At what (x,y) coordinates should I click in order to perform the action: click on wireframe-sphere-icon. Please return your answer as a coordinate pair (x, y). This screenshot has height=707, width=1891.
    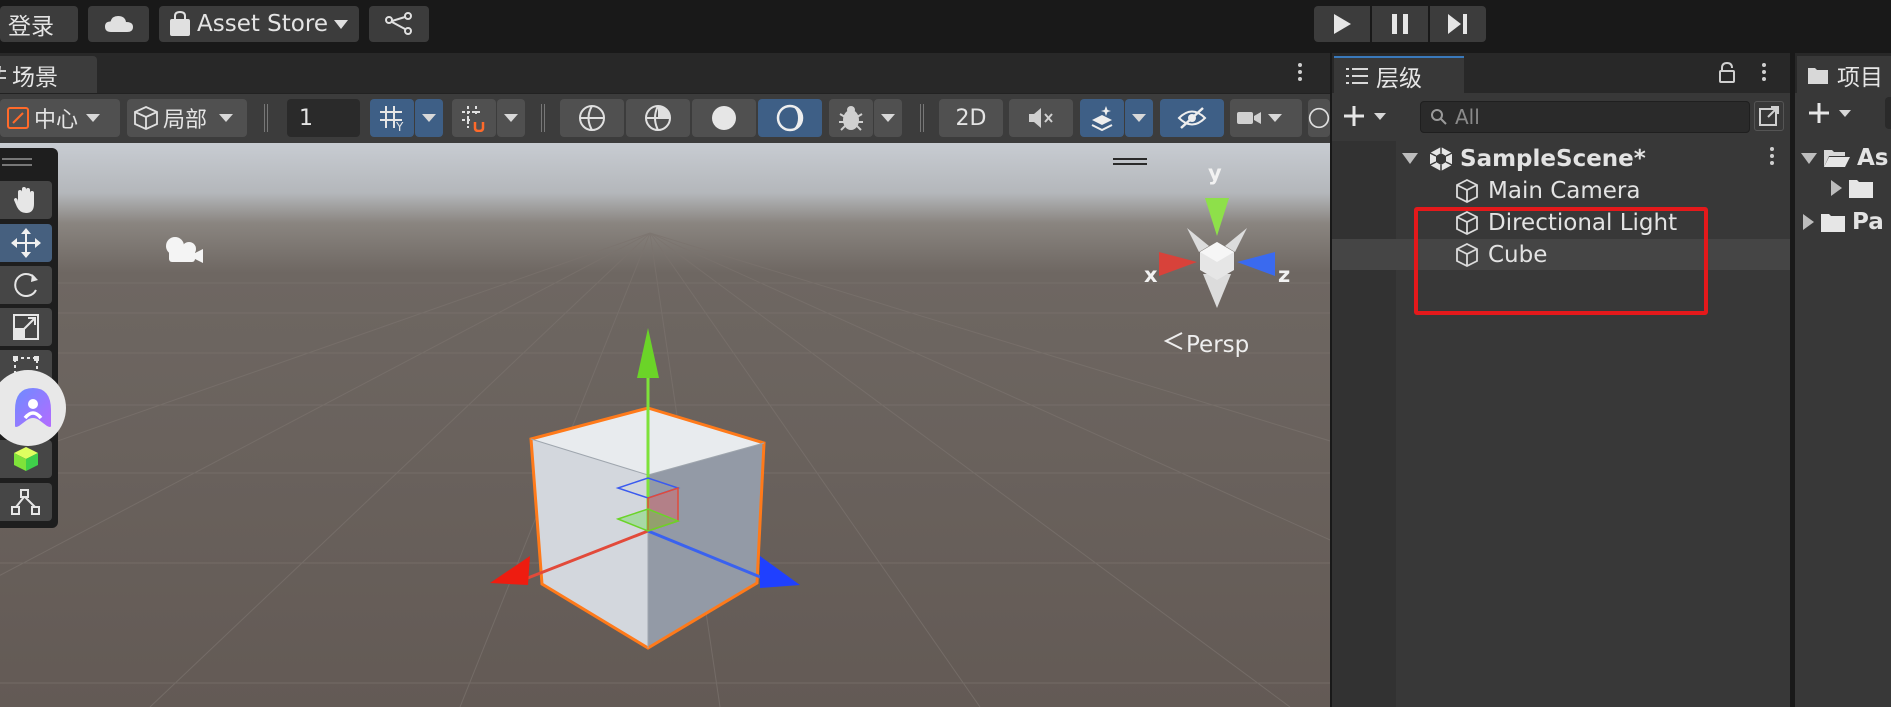
    Looking at the image, I should click on (592, 118).